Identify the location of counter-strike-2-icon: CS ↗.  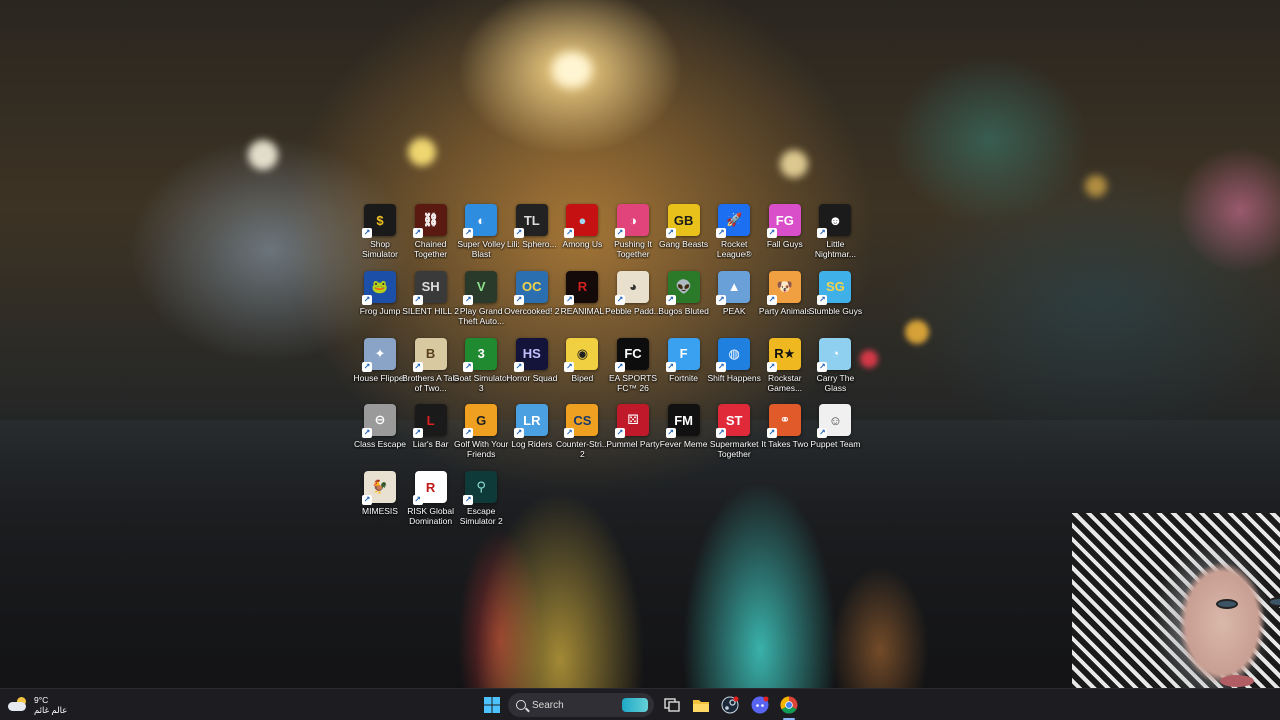
(581, 421).